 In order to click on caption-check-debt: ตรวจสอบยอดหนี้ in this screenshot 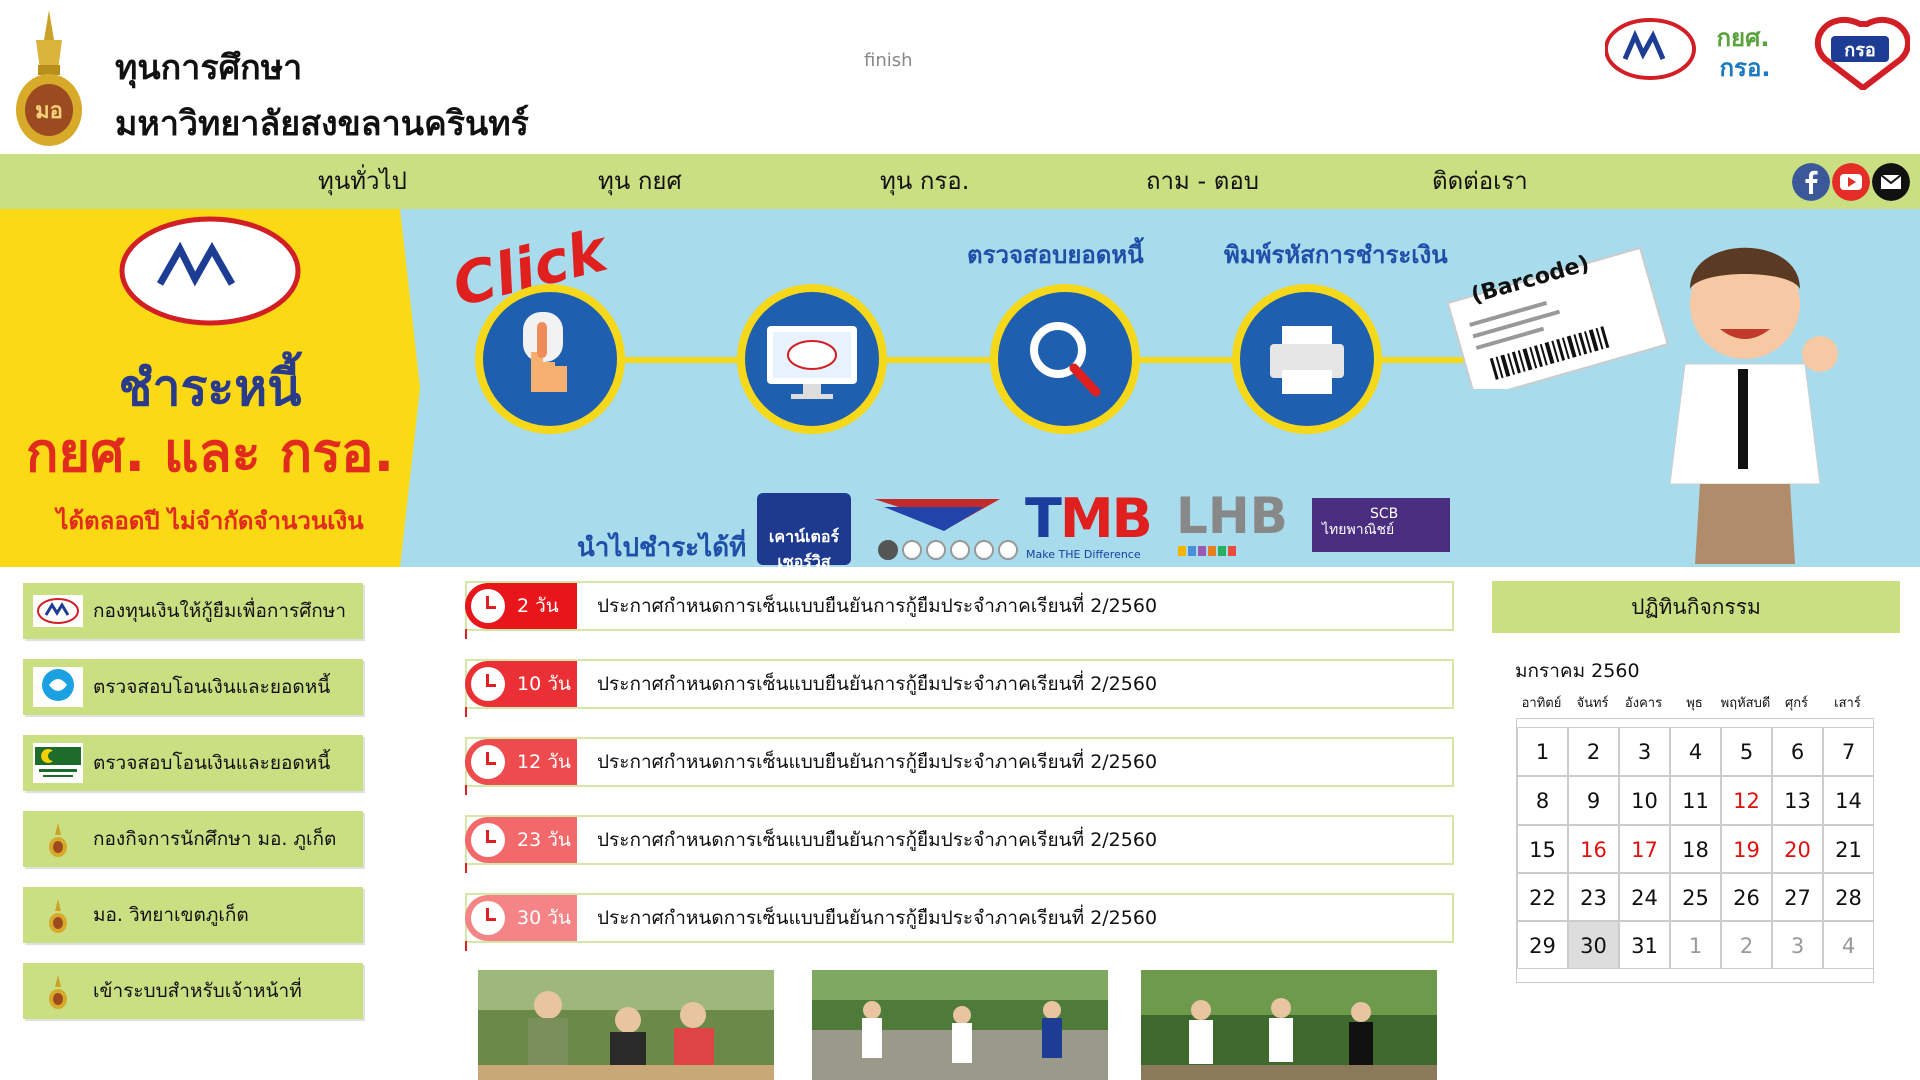, I will do `click(1055, 255)`.